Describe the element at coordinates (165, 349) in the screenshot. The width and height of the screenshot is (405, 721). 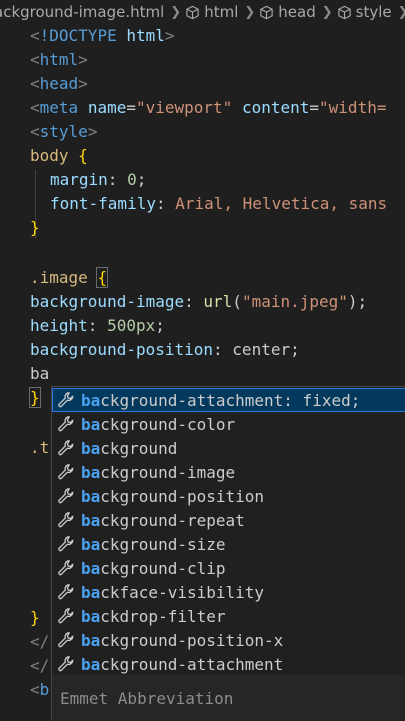
I see `code-line: background-position: center;` at that location.